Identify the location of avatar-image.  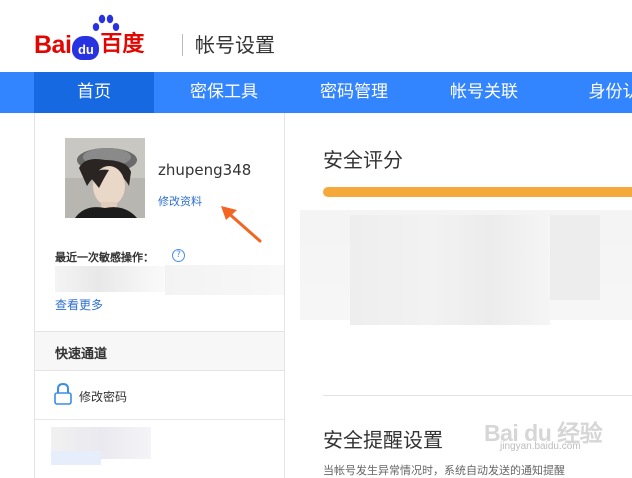
(105, 178).